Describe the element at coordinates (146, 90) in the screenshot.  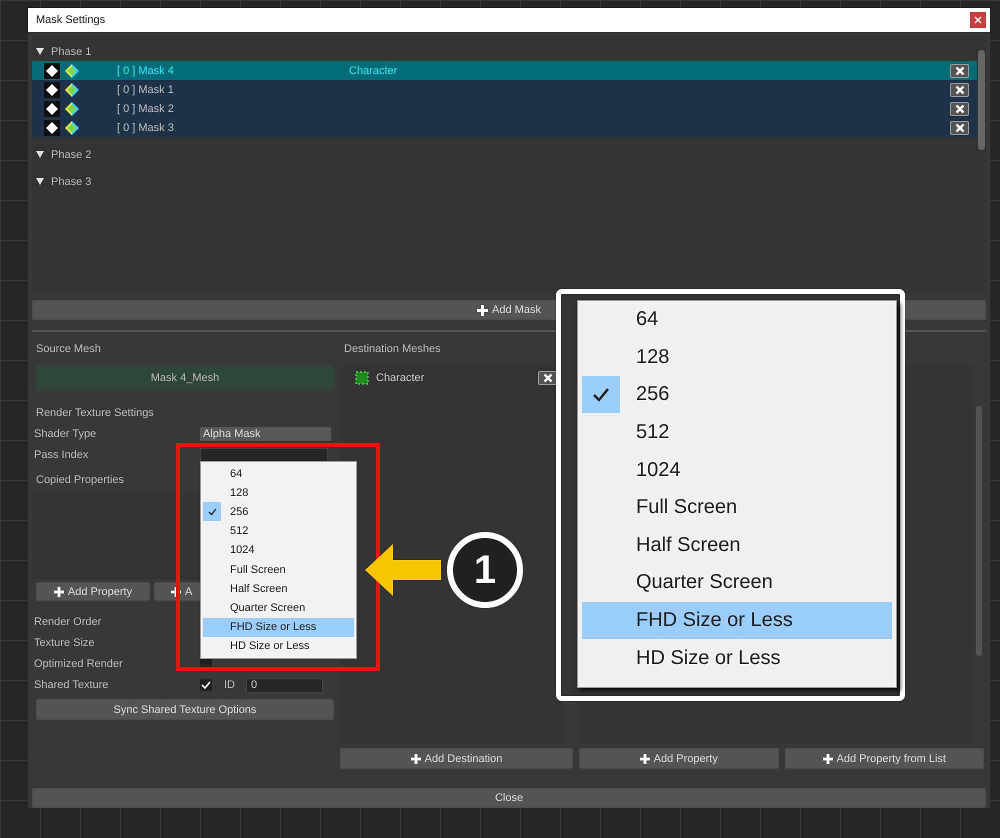
I see `mask-name: [ 0 ] Mask 1` at that location.